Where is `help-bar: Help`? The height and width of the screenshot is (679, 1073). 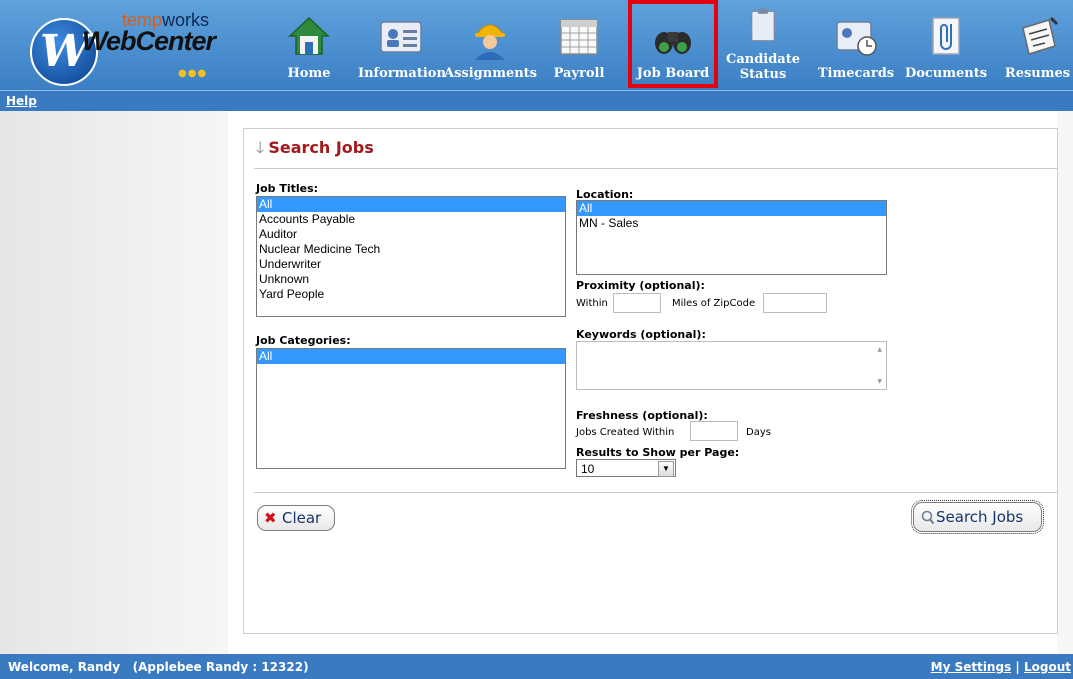 help-bar: Help is located at coordinates (536, 100).